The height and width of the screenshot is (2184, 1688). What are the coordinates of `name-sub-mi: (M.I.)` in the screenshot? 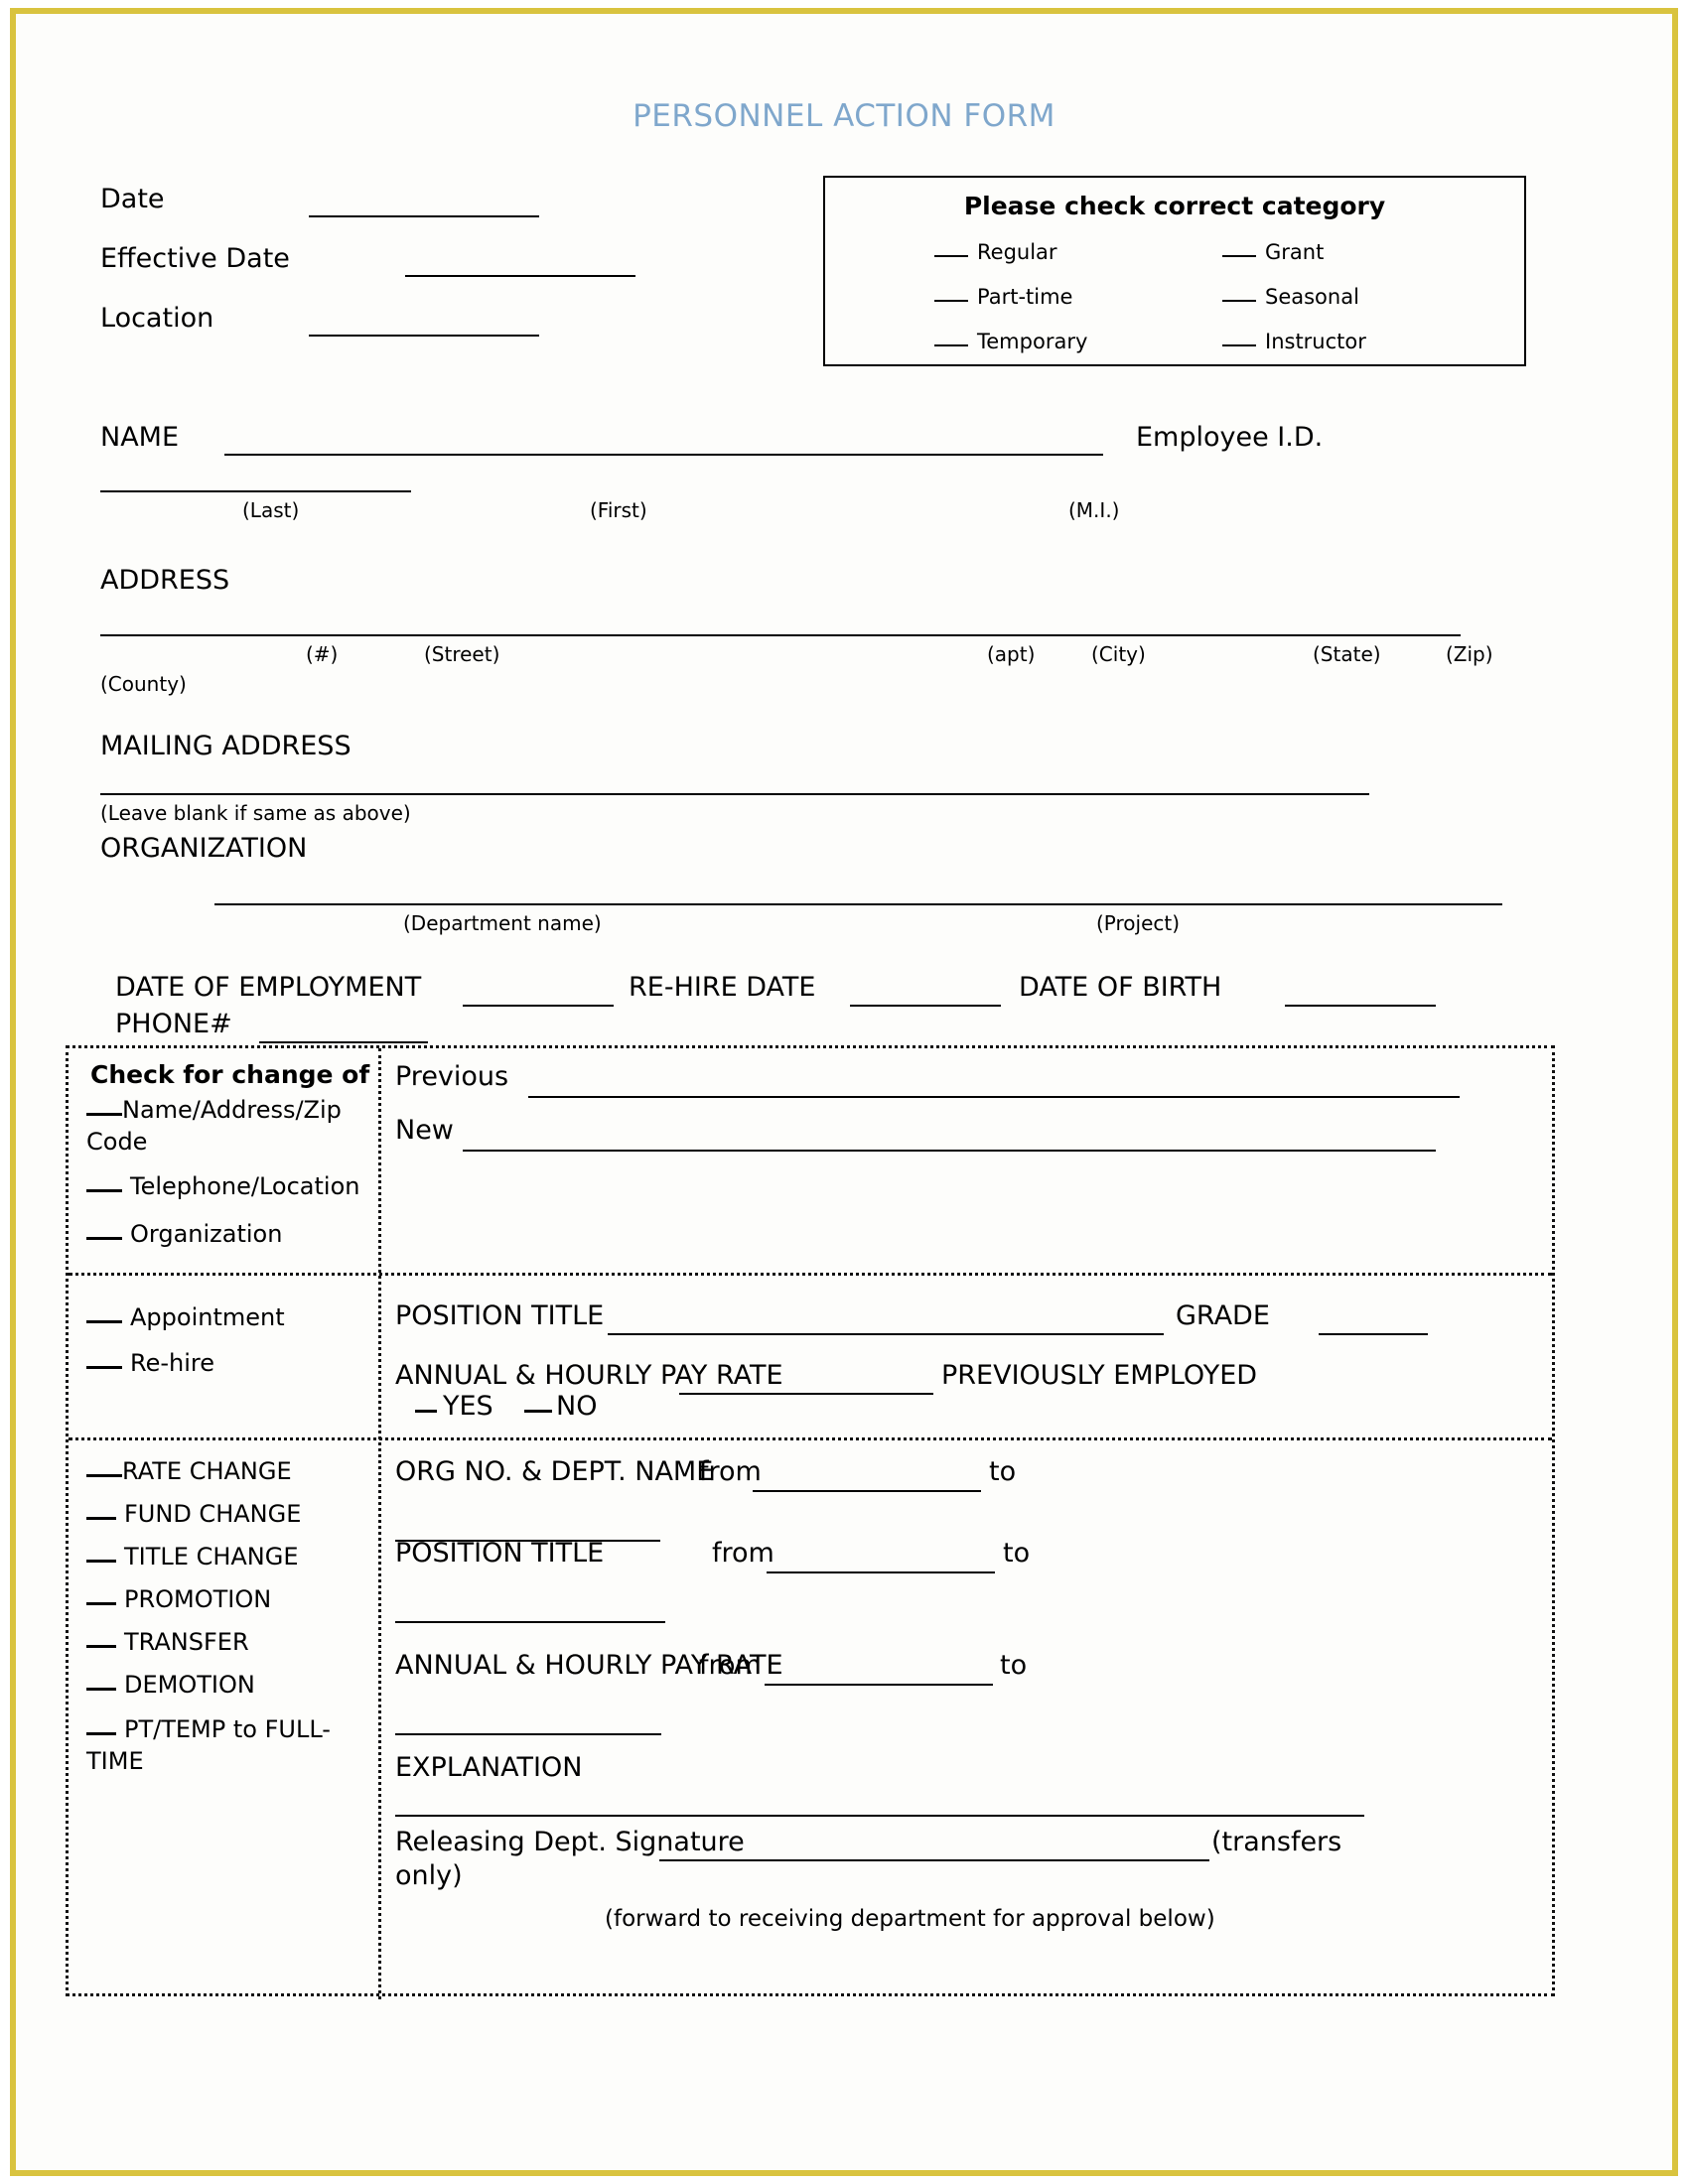 It's located at (1094, 510).